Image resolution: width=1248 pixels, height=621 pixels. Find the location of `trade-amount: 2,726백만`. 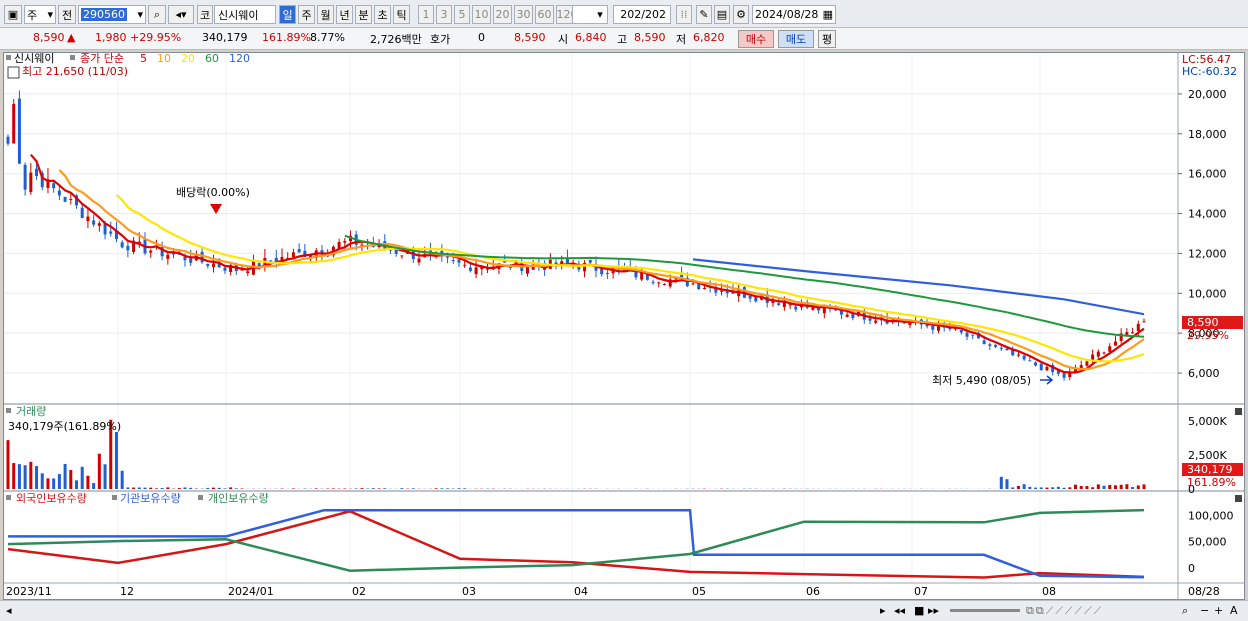

trade-amount: 2,726백만 is located at coordinates (396, 39).